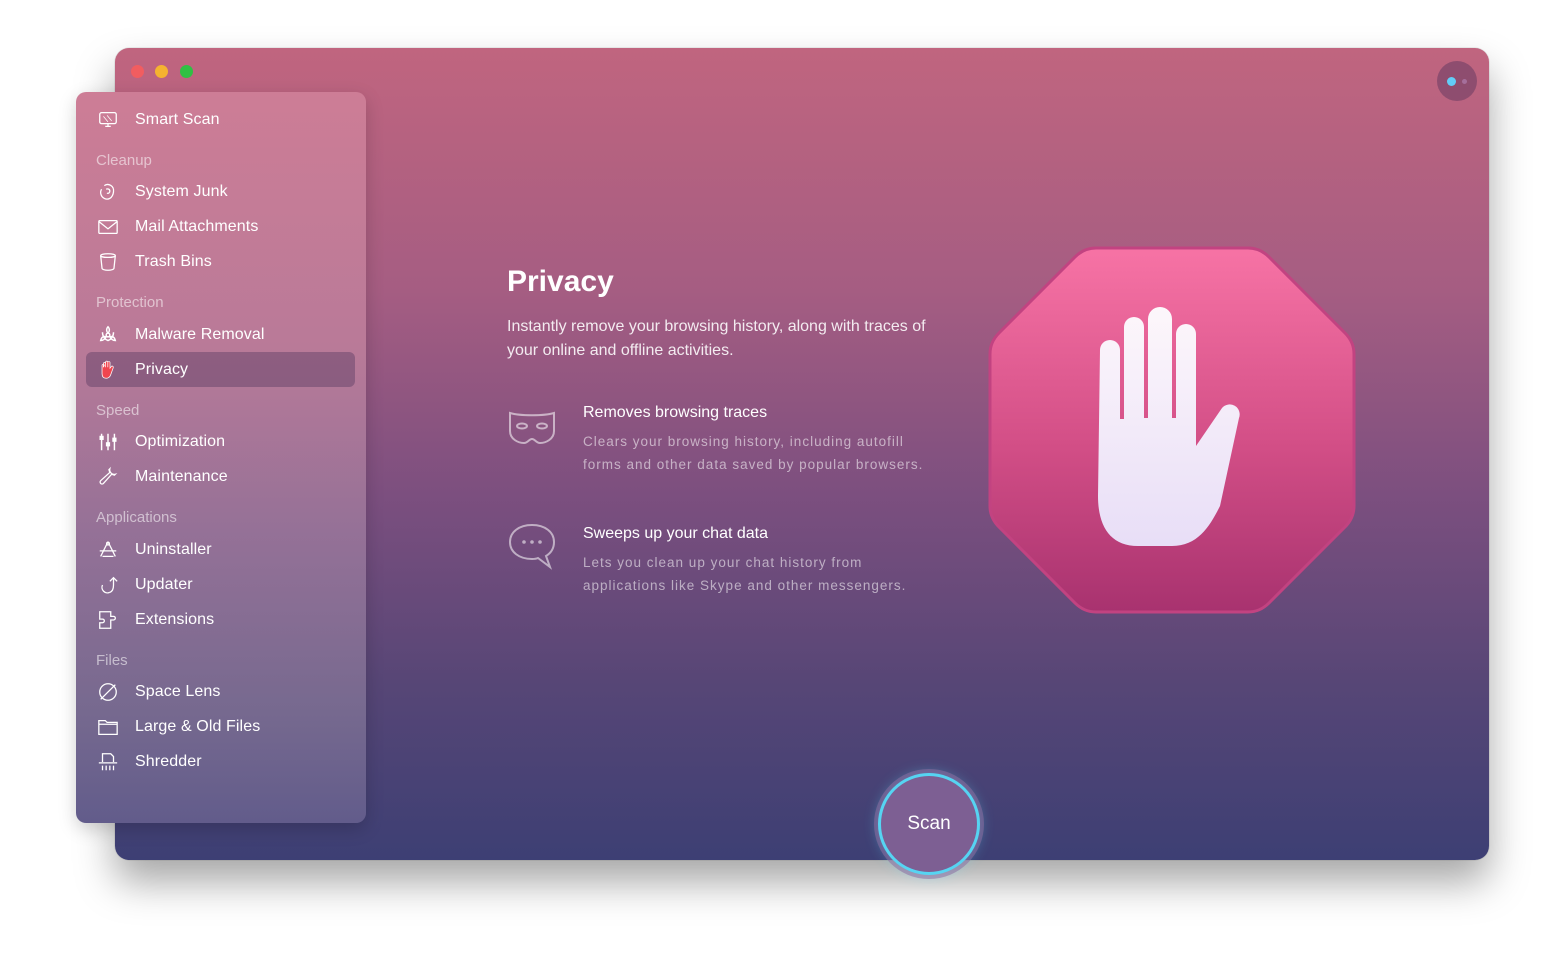 This screenshot has height=954, width=1560. I want to click on sidebar-item-privacy: Privacy, so click(220, 369).